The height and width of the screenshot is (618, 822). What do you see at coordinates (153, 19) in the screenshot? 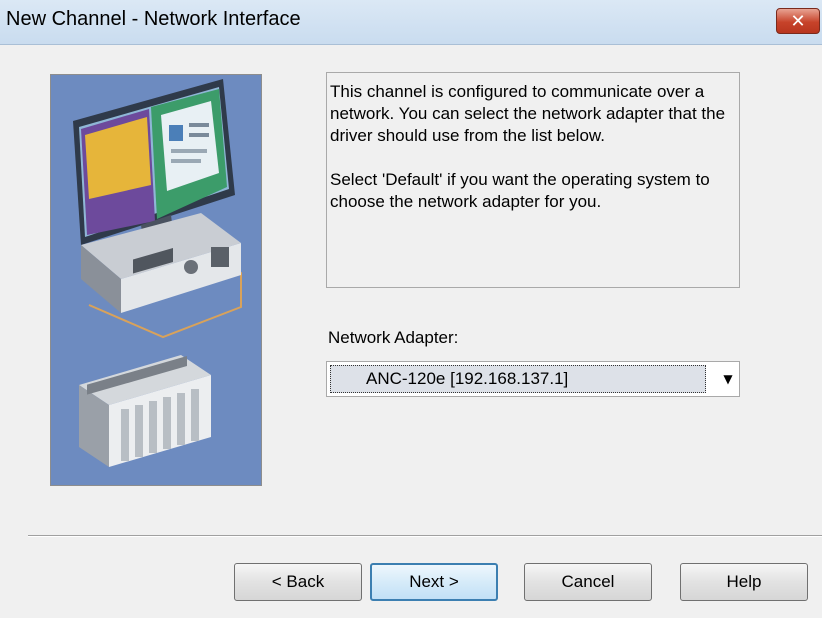
I see `window-title: New Channel - Network Interface` at bounding box center [153, 19].